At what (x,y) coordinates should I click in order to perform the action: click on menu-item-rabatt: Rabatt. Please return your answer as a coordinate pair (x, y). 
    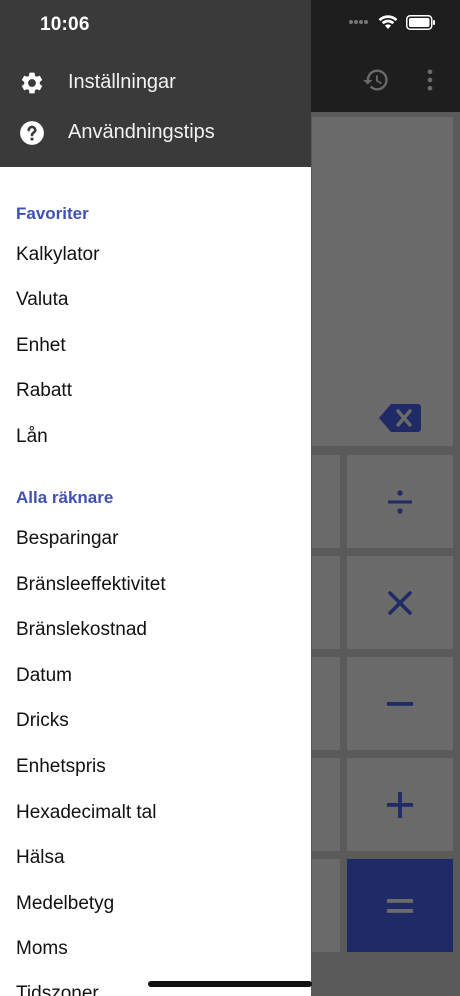
    Looking at the image, I should click on (156, 391).